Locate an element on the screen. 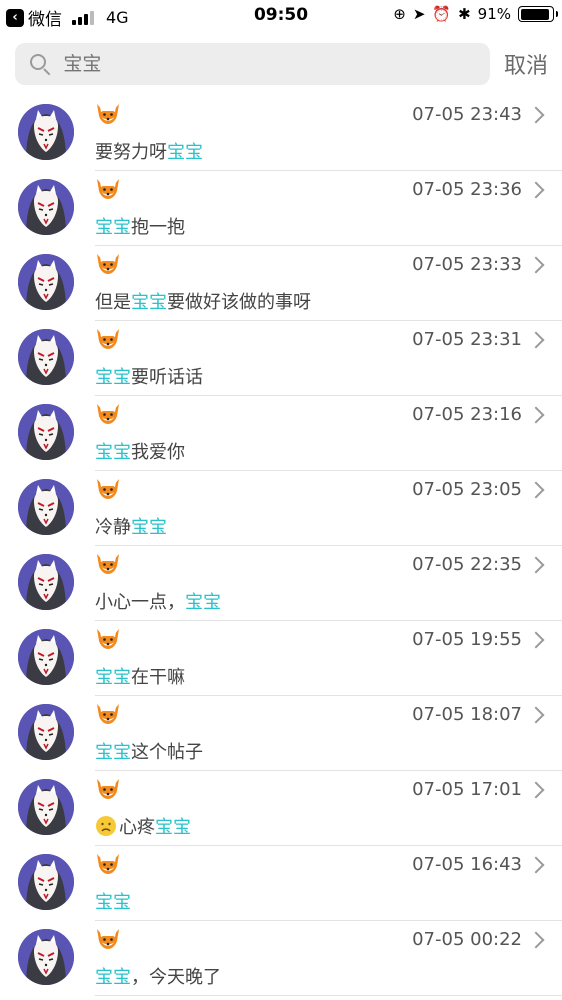 Image resolution: width=562 pixels, height=1000 pixels. message-snippet: 宝宝我爱你 is located at coordinates (140, 451).